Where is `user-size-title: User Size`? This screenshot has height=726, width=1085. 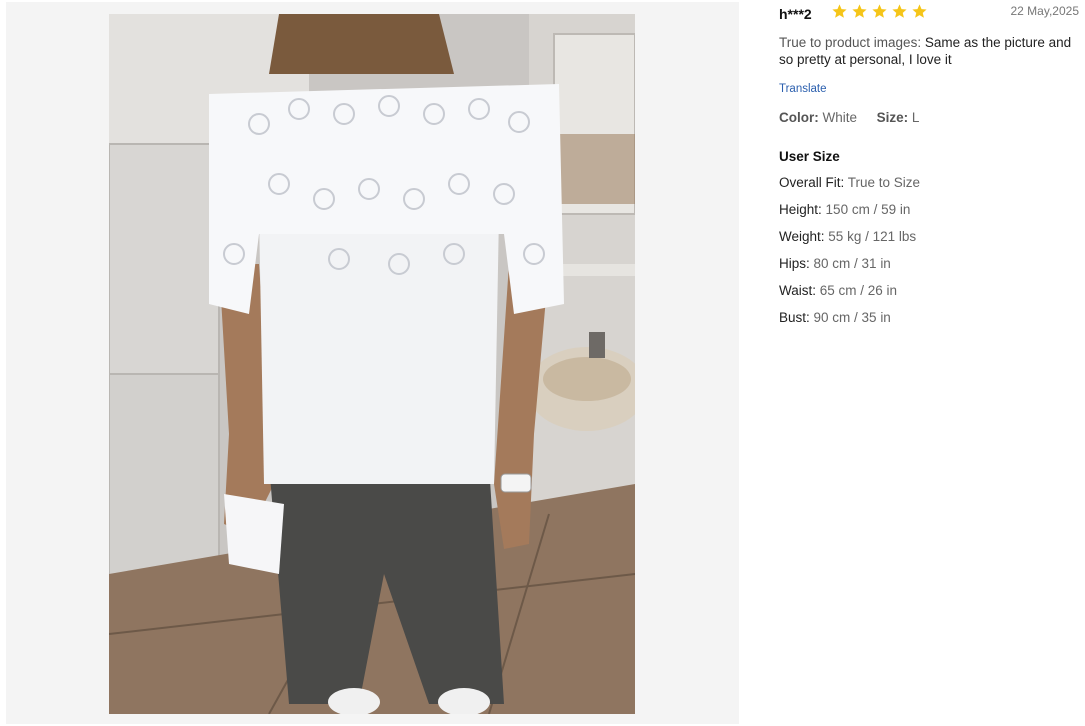
user-size-title: User Size is located at coordinates (809, 156).